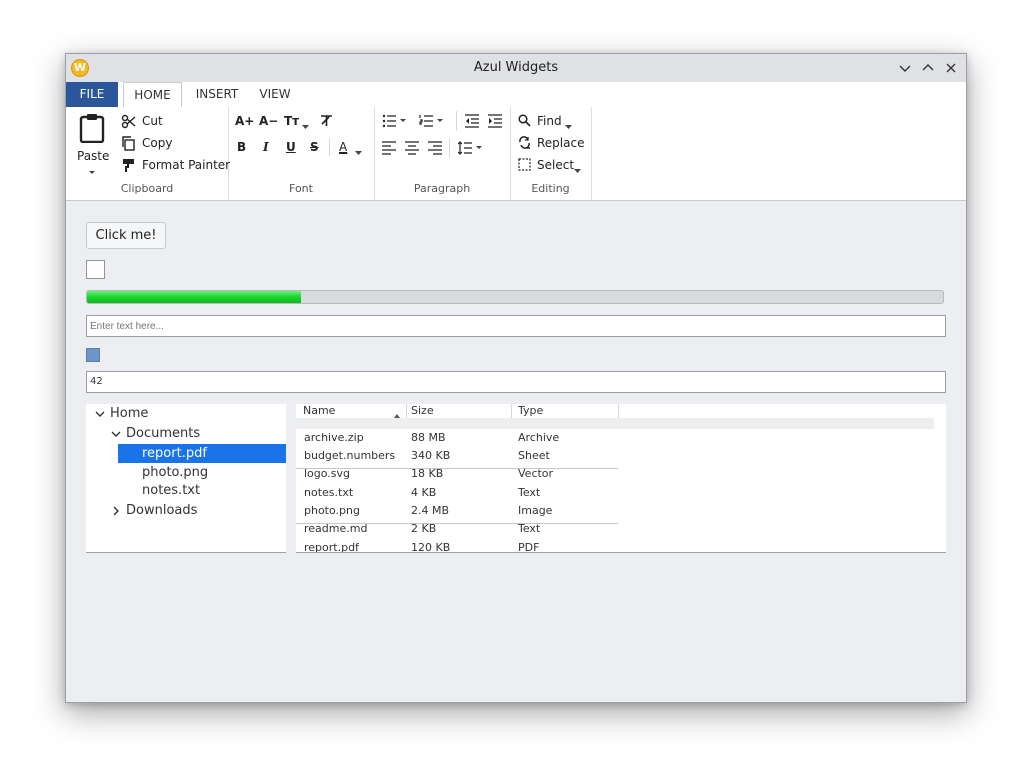 This screenshot has width=1030, height=778. What do you see at coordinates (457, 456) in the screenshot?
I see `table-row: budget.numbers 340 KB Sheet` at bounding box center [457, 456].